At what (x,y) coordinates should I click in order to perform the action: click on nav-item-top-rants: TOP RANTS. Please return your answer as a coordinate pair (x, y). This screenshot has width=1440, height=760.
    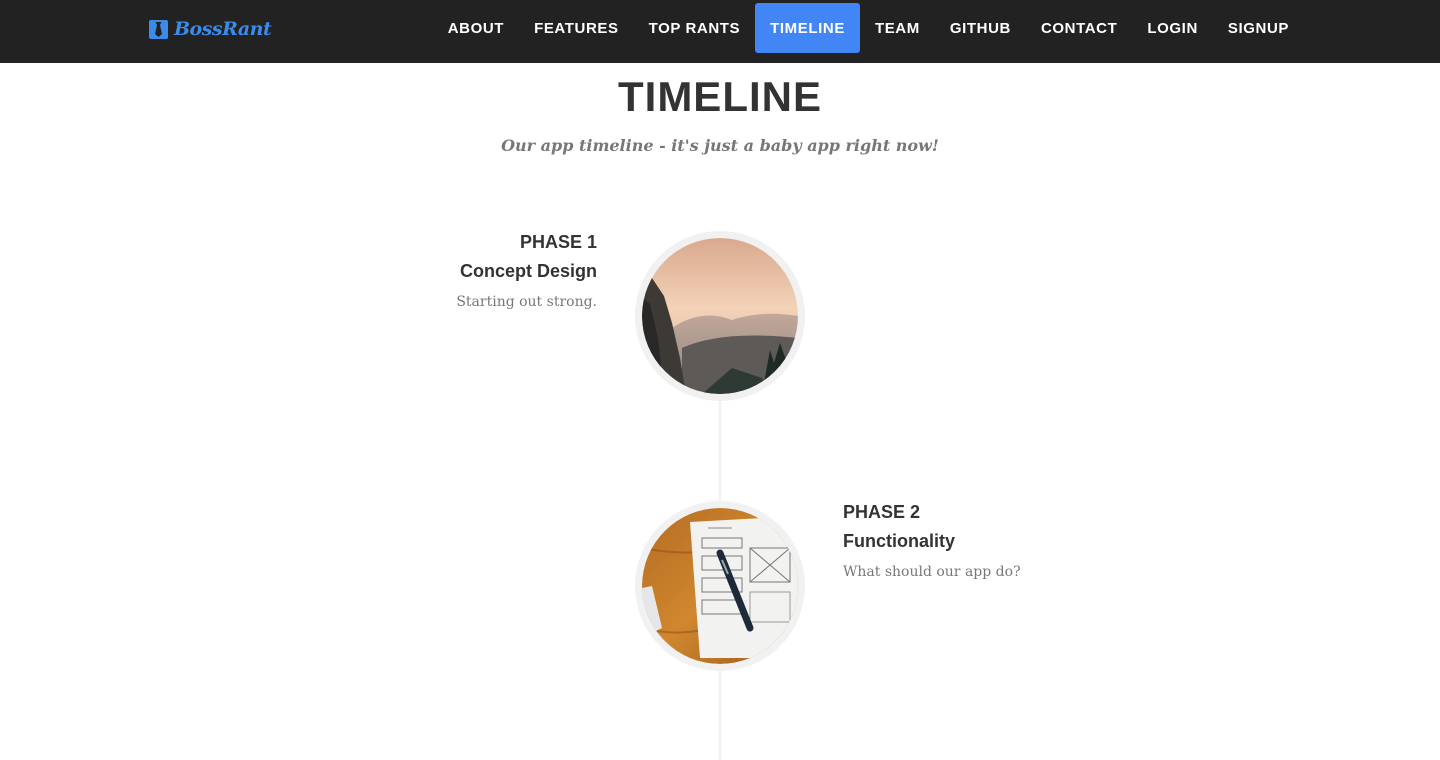
    Looking at the image, I should click on (695, 28).